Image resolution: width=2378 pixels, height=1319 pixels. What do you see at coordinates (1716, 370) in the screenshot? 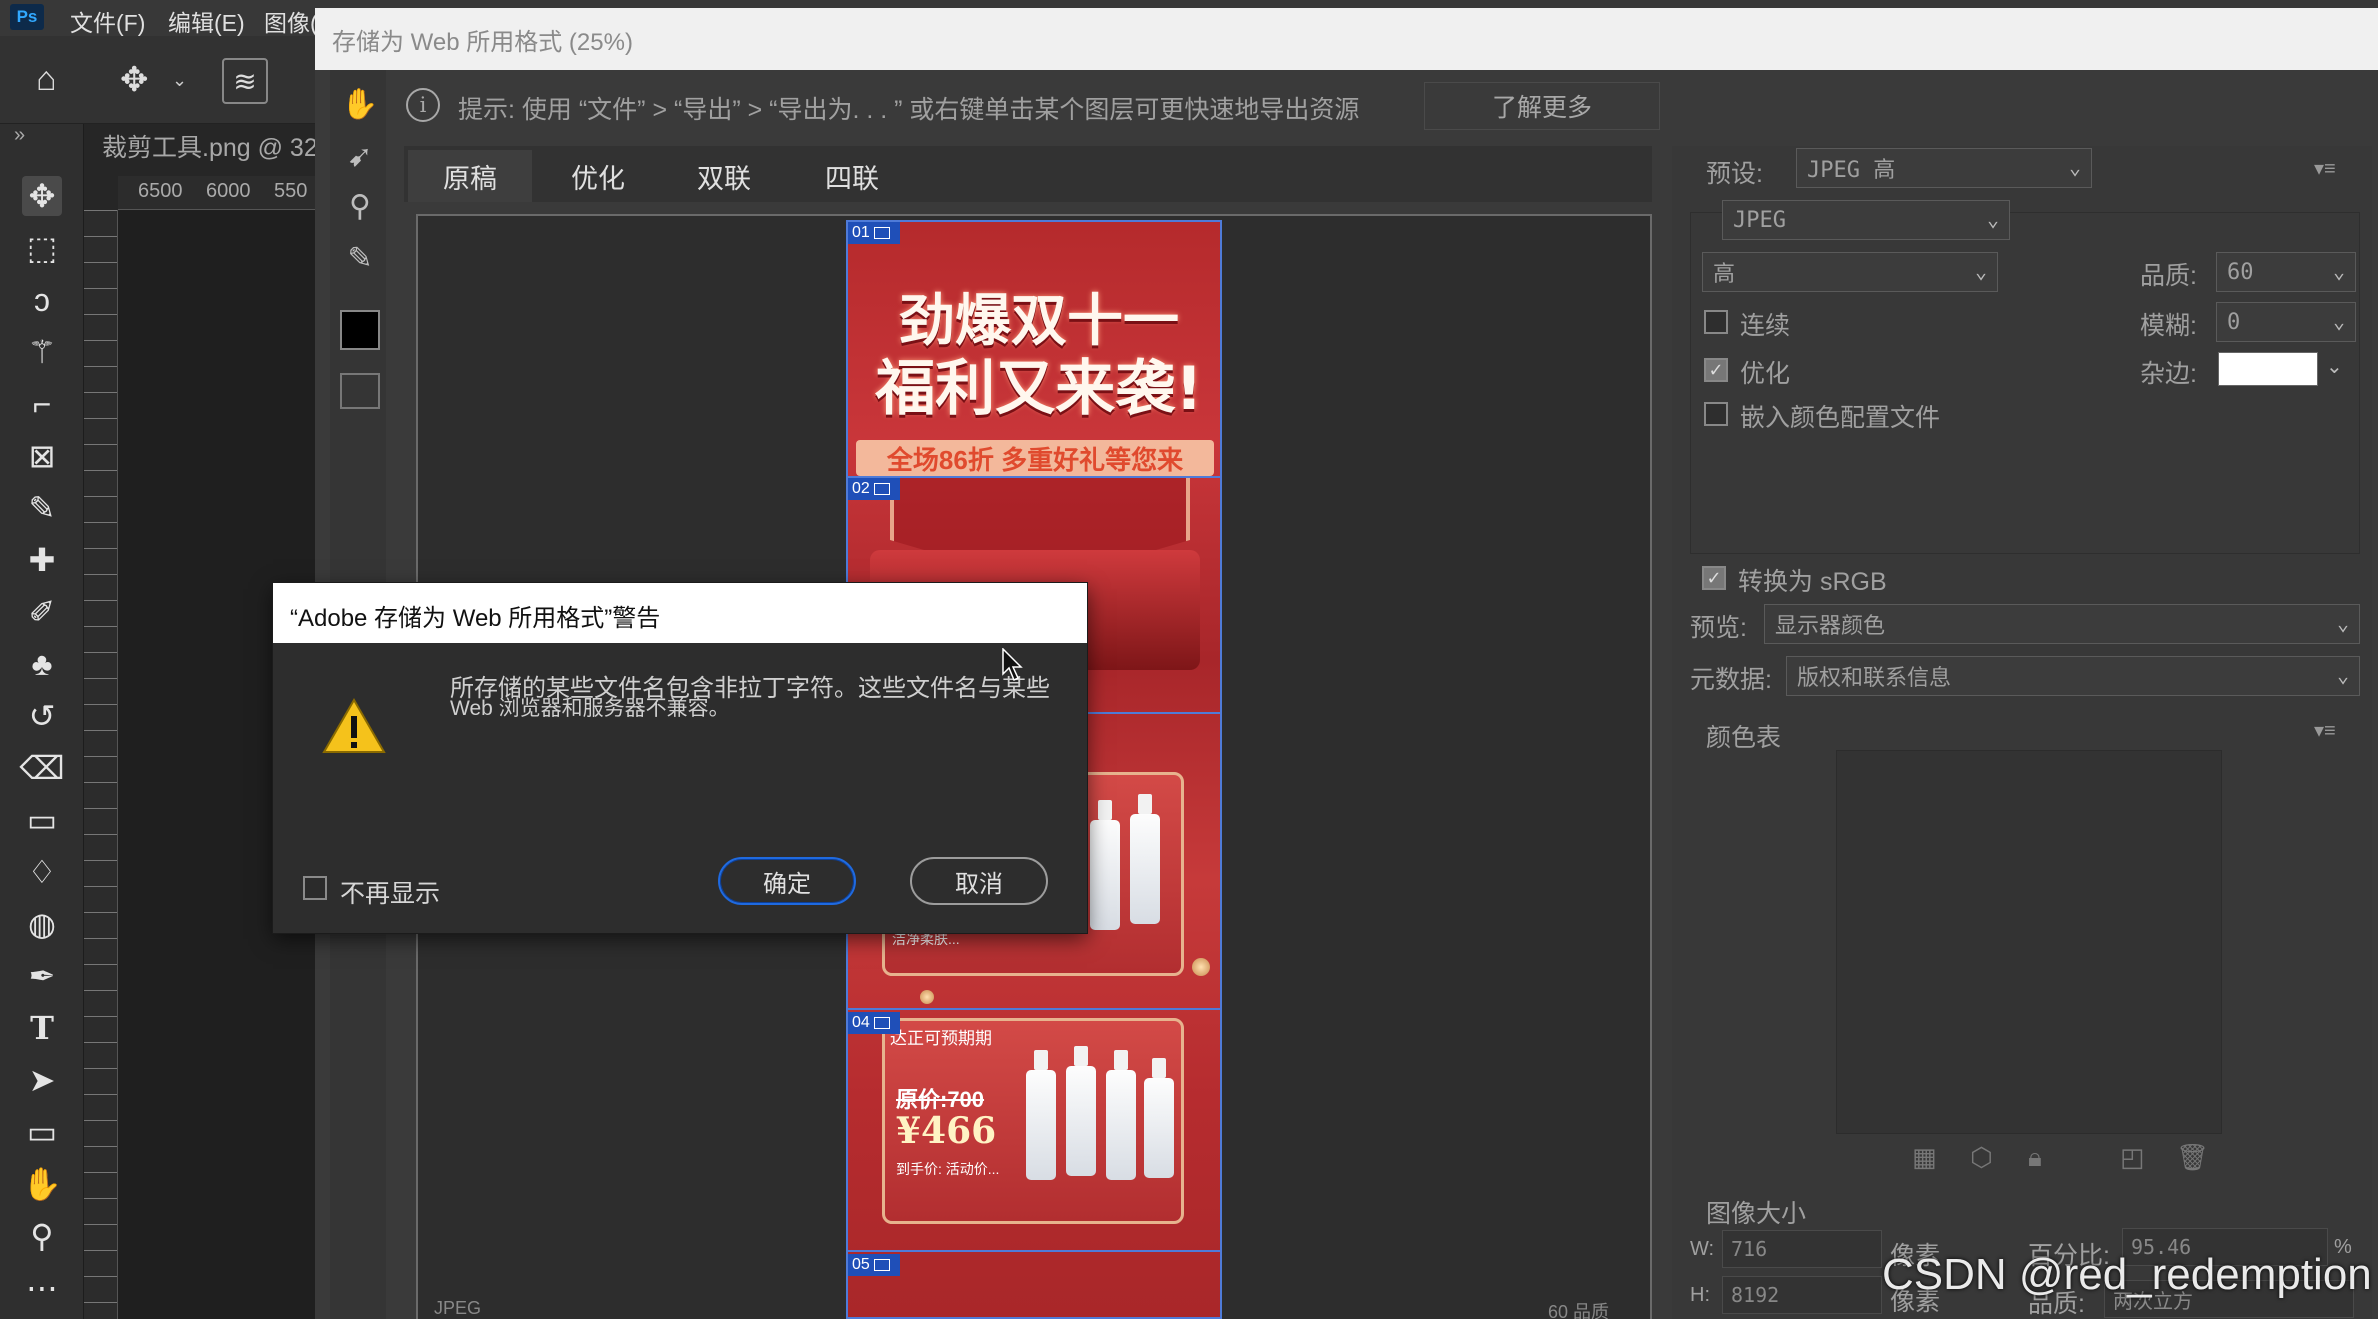
I see `optimized-checkbox: ✓` at bounding box center [1716, 370].